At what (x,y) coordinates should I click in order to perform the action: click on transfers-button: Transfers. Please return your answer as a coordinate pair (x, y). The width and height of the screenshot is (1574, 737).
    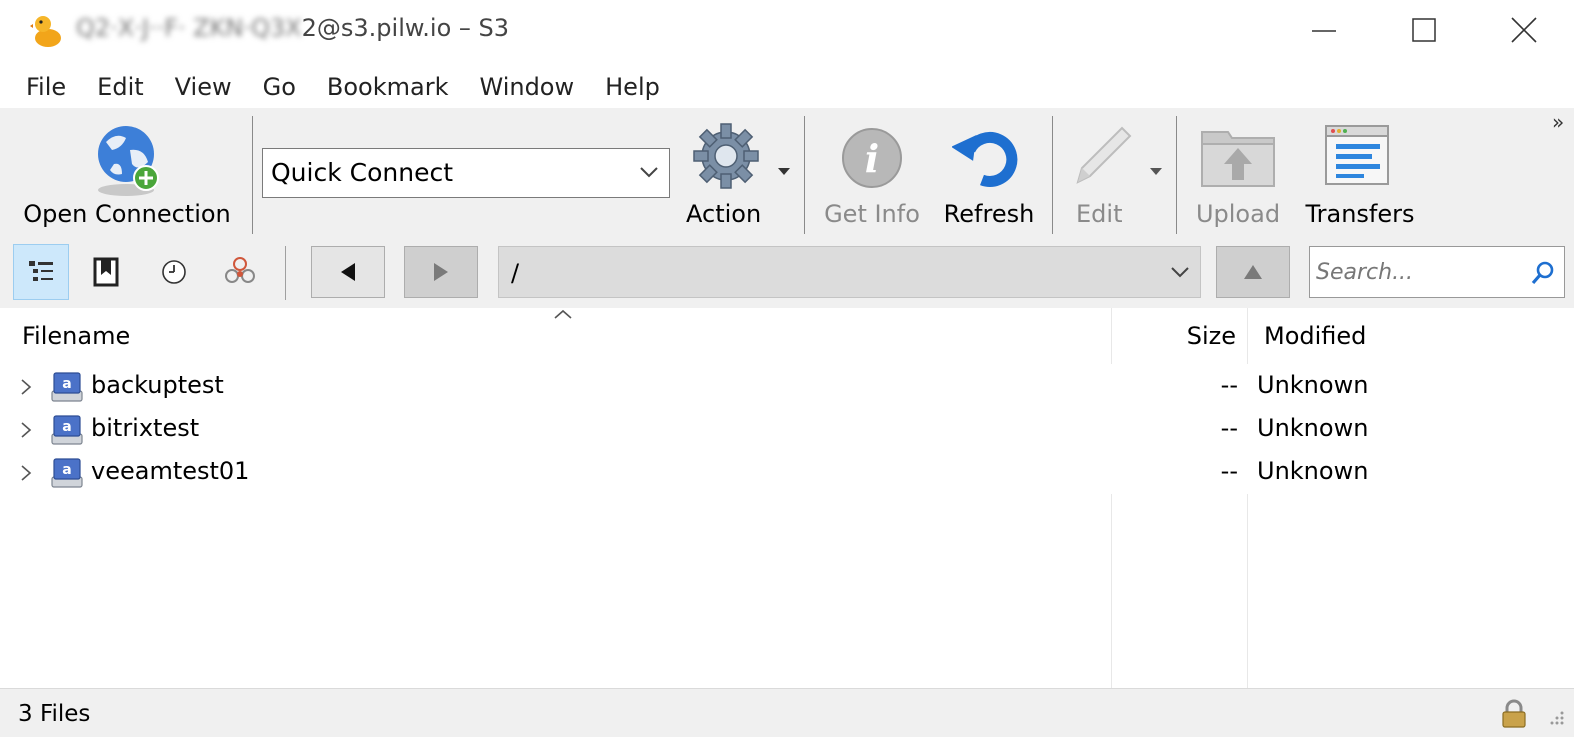
    Looking at the image, I should click on (1360, 174).